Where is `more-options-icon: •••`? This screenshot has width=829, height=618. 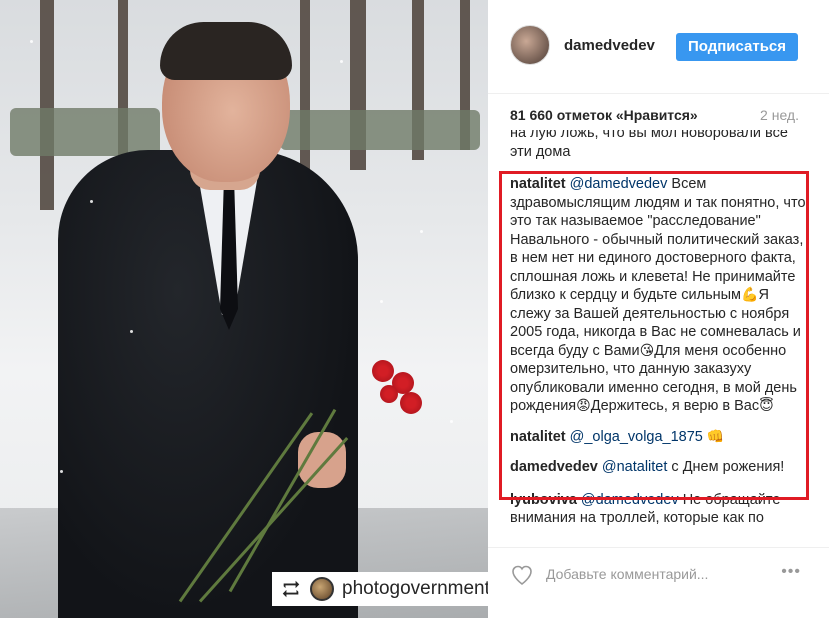 more-options-icon: ••• is located at coordinates (791, 572).